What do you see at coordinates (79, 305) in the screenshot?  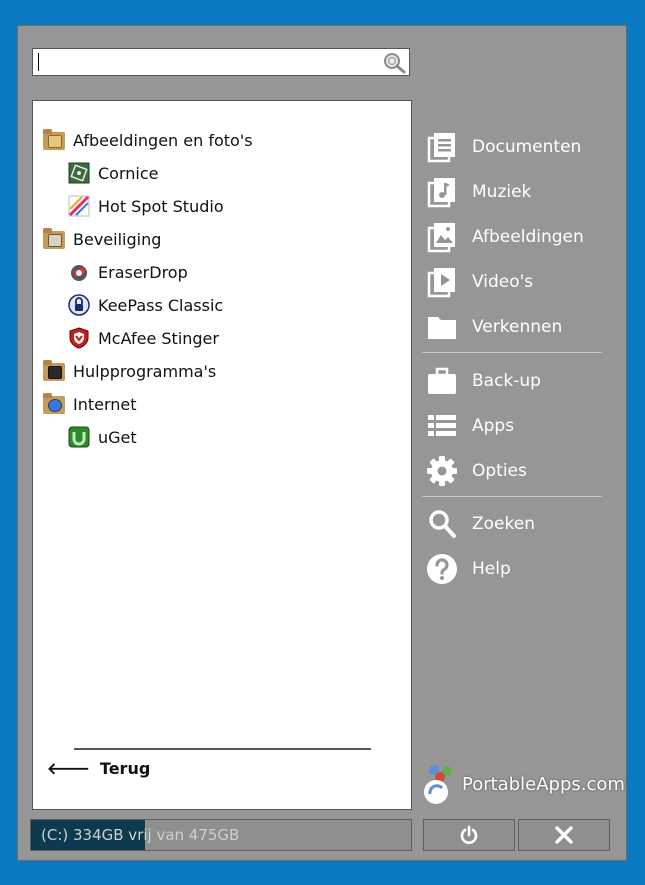 I see `keepass-icon` at bounding box center [79, 305].